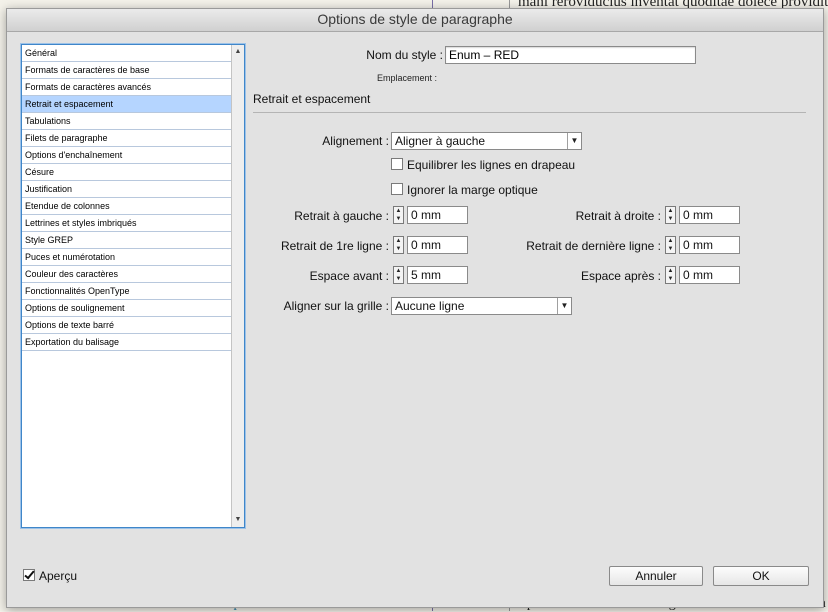  I want to click on category-item: Options de texte barré, so click(126, 325).